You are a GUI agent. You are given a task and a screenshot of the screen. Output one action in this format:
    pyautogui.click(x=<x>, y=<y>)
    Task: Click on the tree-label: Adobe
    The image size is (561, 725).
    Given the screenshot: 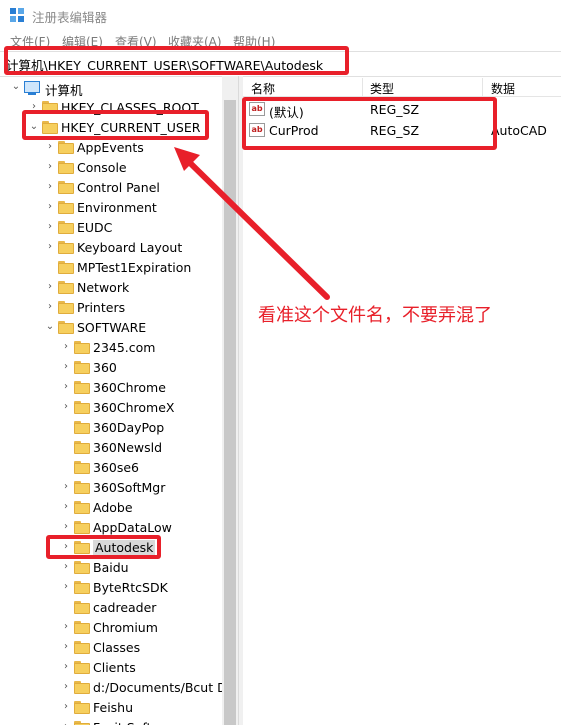 What is the action you would take?
    pyautogui.click(x=113, y=507)
    